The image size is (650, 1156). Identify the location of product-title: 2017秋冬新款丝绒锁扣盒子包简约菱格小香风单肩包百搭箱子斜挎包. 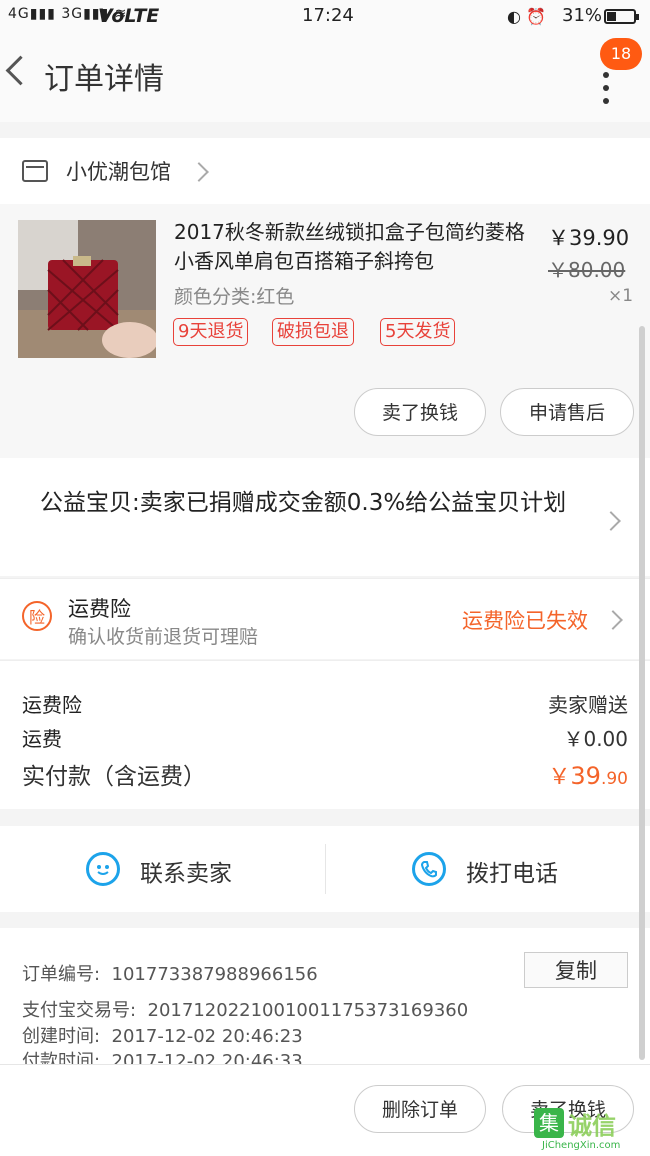
(354, 247).